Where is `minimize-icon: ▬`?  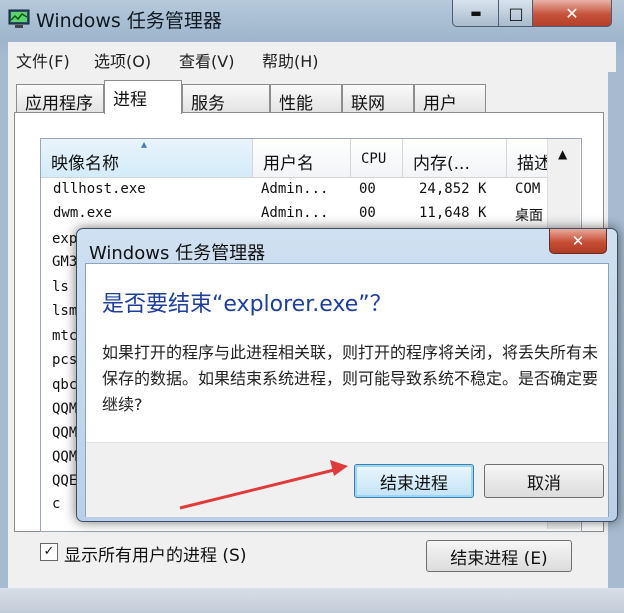
minimize-icon: ▬ is located at coordinates (476, 13).